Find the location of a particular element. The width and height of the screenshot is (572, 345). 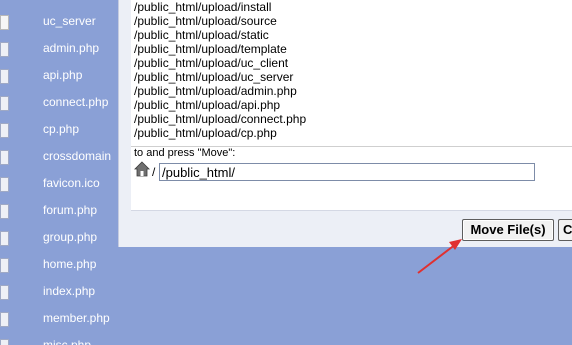

file-list-item: connect.php is located at coordinates (59, 102).